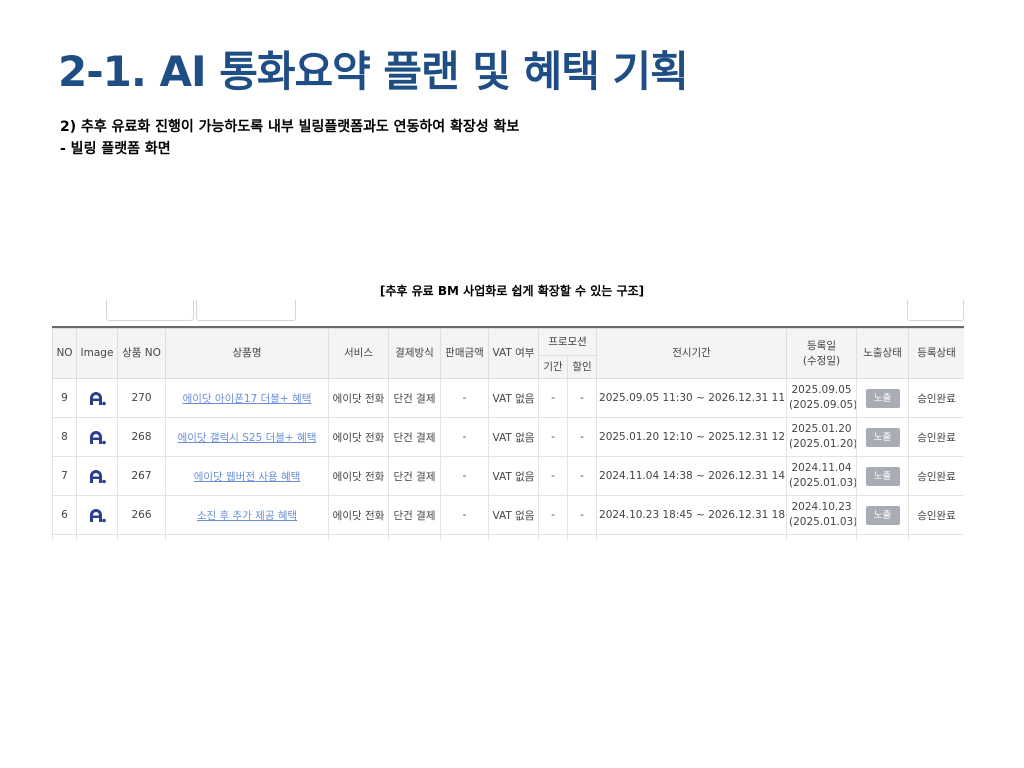 The width and height of the screenshot is (1024, 768). I want to click on subtitle-line-2: - 빌링 플랫폼 화면, so click(115, 149).